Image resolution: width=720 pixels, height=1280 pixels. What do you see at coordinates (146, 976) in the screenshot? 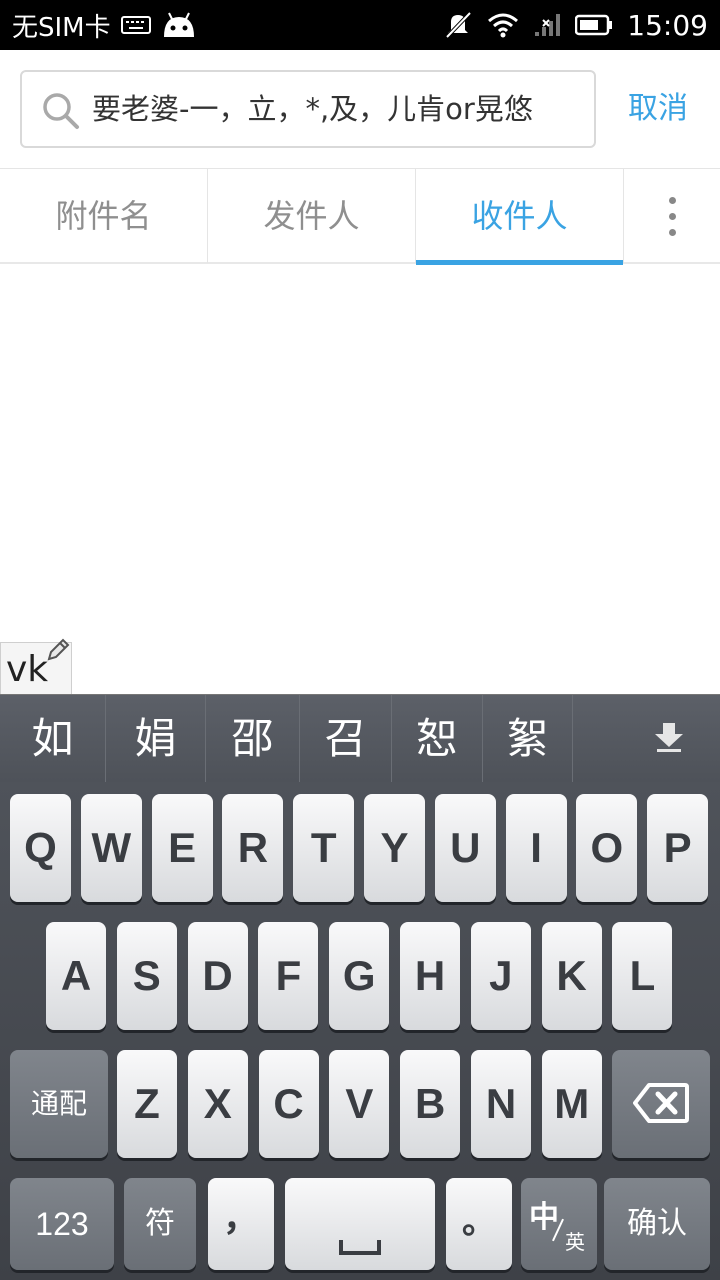
I see `key-s: S` at bounding box center [146, 976].